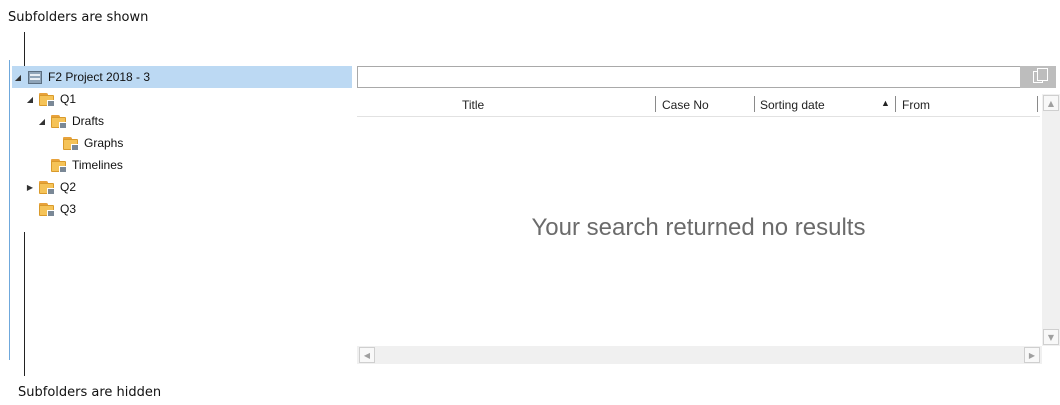  Describe the element at coordinates (810, 105) in the screenshot. I see `column-header-sorting-date: Sorting date` at that location.